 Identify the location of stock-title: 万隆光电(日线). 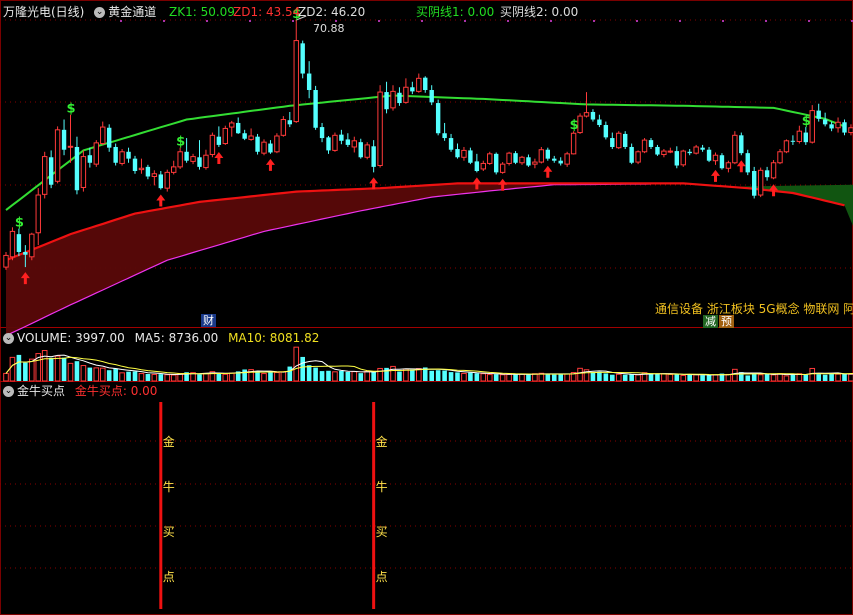
(44, 12).